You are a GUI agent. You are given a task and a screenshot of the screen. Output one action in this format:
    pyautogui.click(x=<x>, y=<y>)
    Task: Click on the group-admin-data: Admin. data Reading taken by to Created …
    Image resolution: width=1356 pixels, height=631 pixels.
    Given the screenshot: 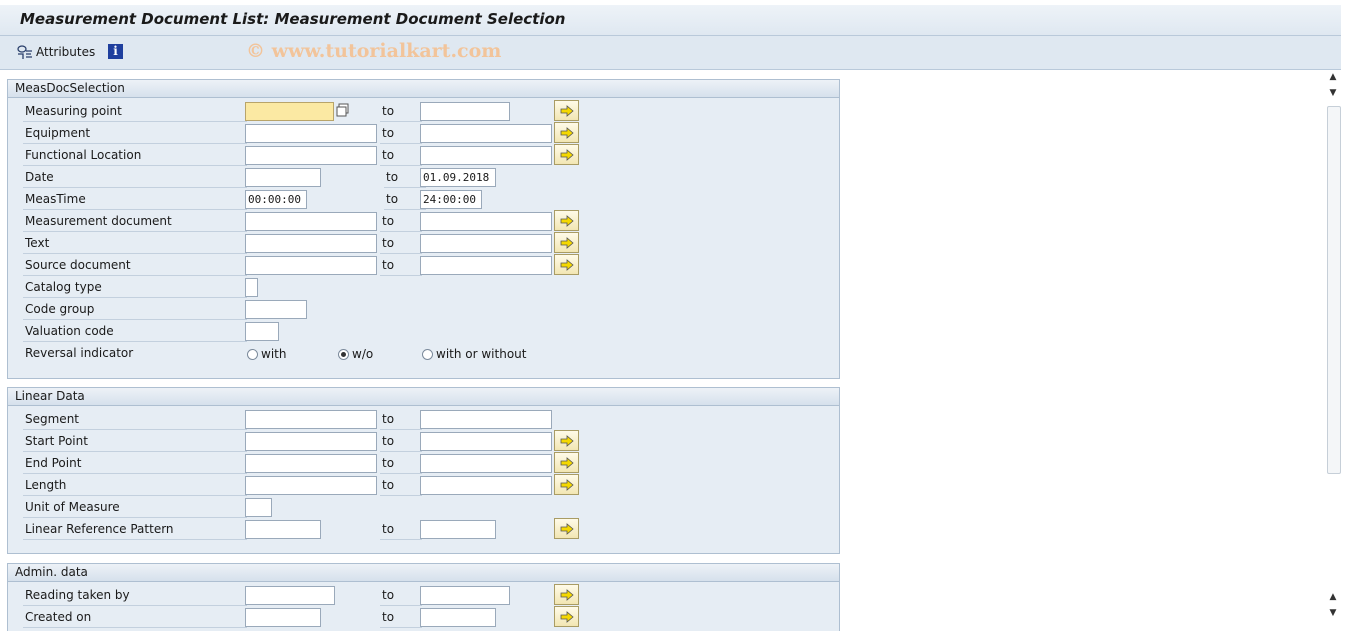 What is the action you would take?
    pyautogui.click(x=423, y=597)
    